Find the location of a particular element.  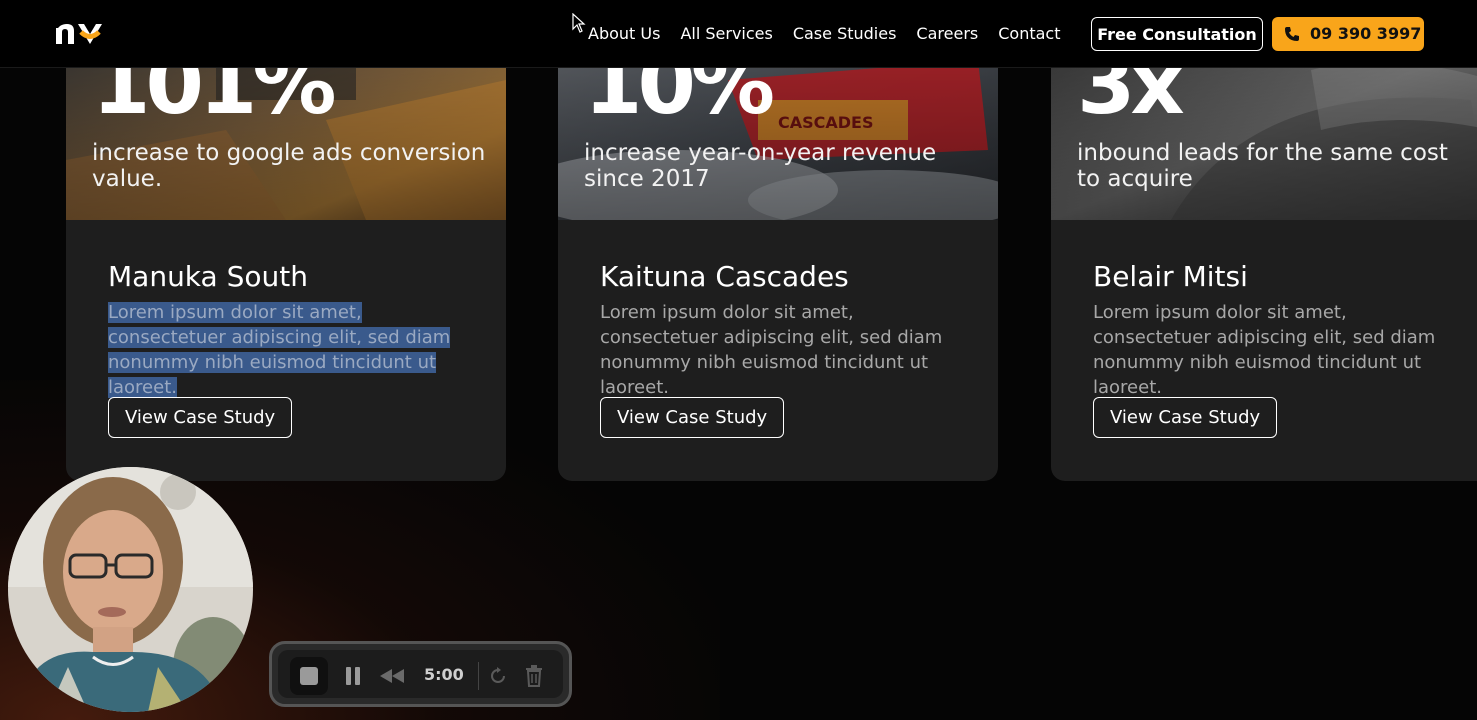

webcam-bubble is located at coordinates (130, 589).